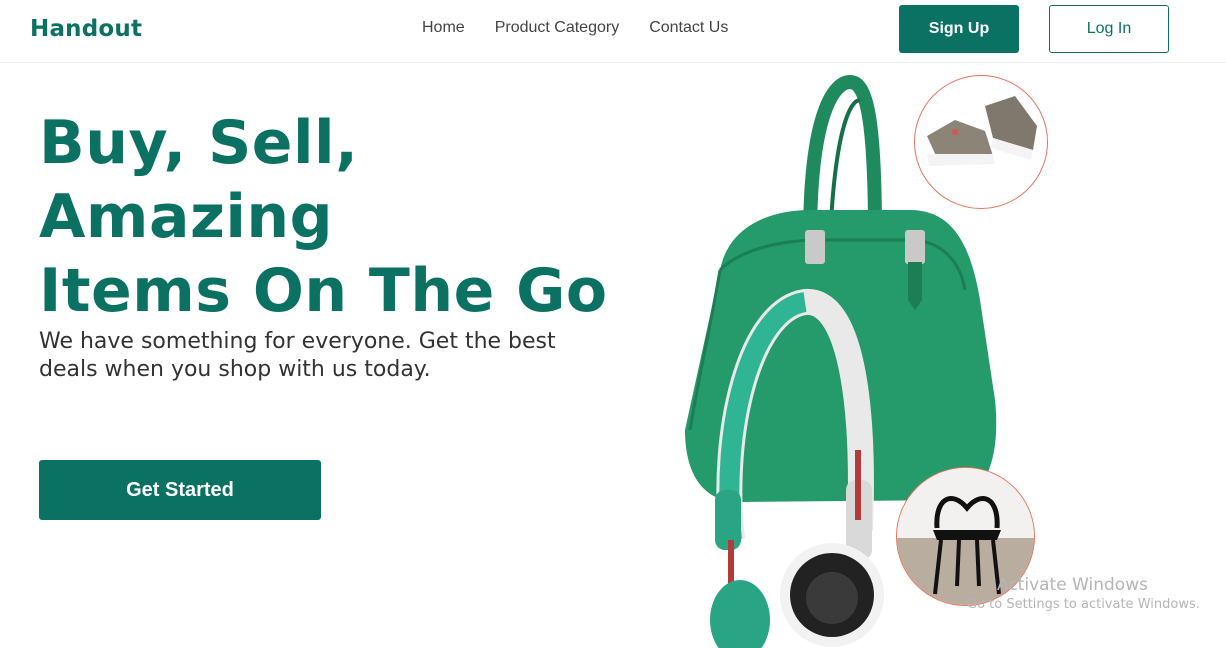 The image size is (1226, 648). I want to click on hero-title-line-1: Buy, Sell, Amazing, so click(199, 180).